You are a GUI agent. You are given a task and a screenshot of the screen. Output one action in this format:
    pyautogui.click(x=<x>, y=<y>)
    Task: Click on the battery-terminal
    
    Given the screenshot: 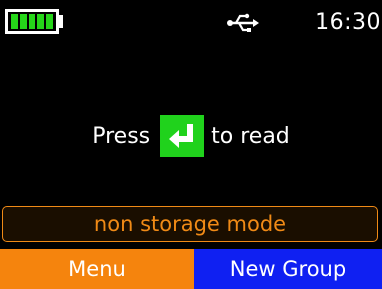 What is the action you would take?
    pyautogui.click(x=61, y=21)
    